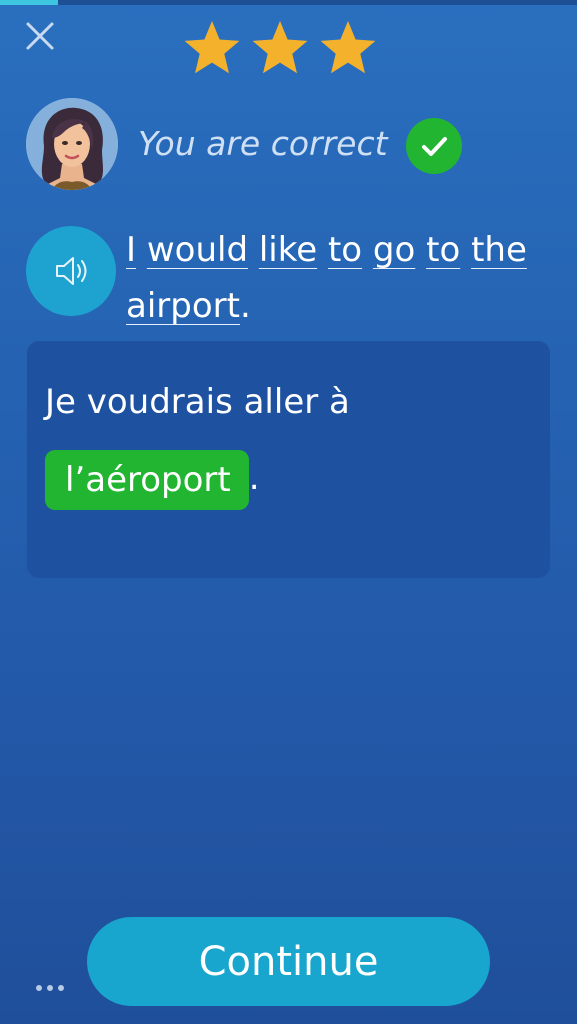  What do you see at coordinates (254, 478) in the screenshot?
I see `translation-suffix: .` at bounding box center [254, 478].